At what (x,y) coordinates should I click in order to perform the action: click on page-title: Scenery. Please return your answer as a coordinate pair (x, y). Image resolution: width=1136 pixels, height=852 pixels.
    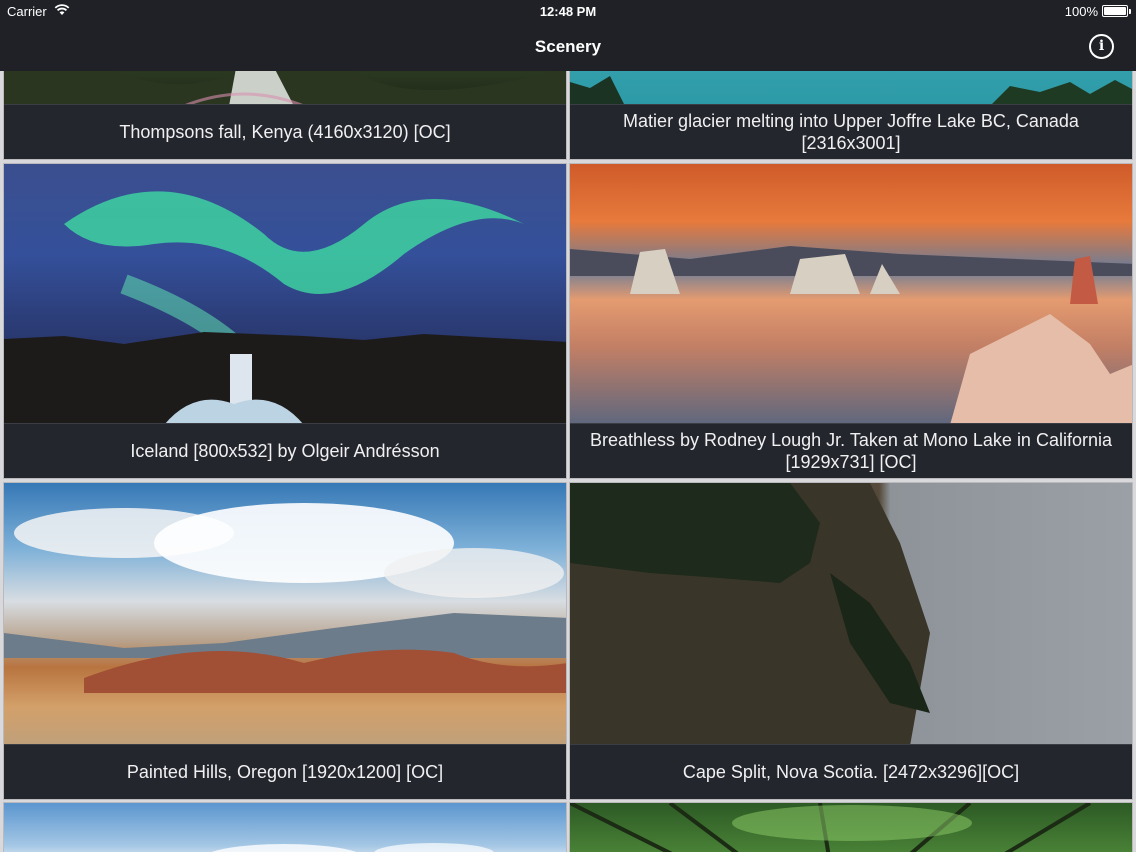
    Looking at the image, I should click on (568, 46).